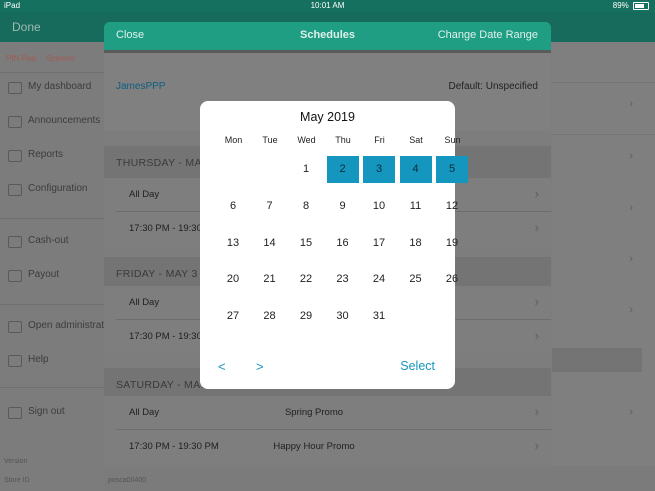 This screenshot has width=655, height=491. What do you see at coordinates (343, 279) in the screenshot?
I see `calendar-day: 23` at bounding box center [343, 279].